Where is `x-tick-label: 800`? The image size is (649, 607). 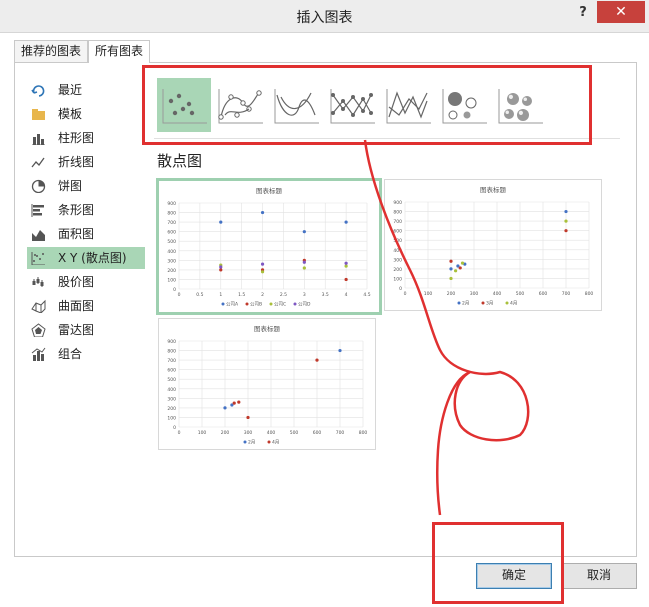 x-tick-label: 800 is located at coordinates (589, 294).